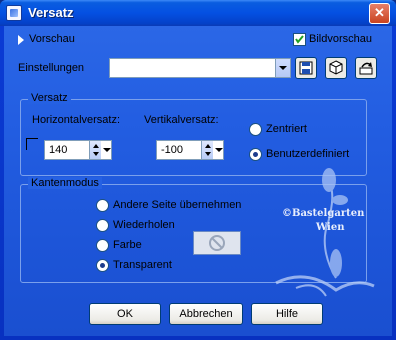 The height and width of the screenshot is (340, 396). Describe the element at coordinates (127, 245) in the screenshot. I see `color-label: Farbe` at that location.